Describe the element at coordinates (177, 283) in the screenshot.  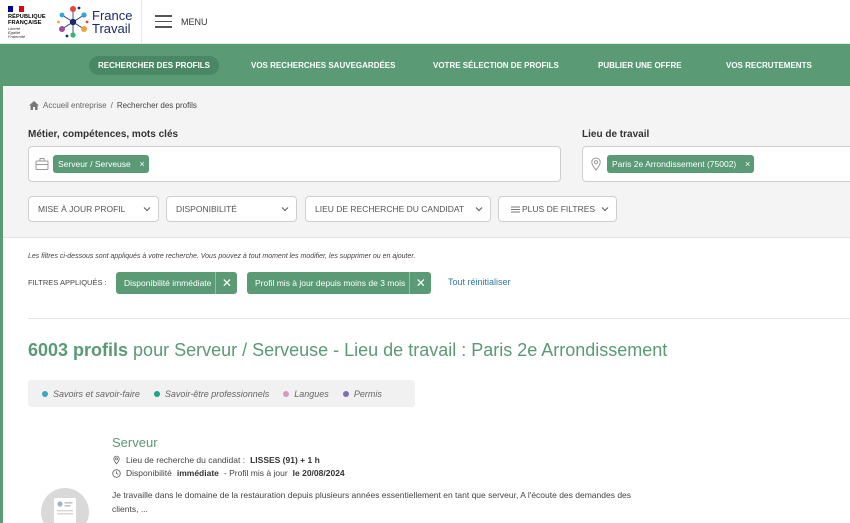
I see `applied-filter-disponibilite: Disponibilité immédiate ✕` at that location.